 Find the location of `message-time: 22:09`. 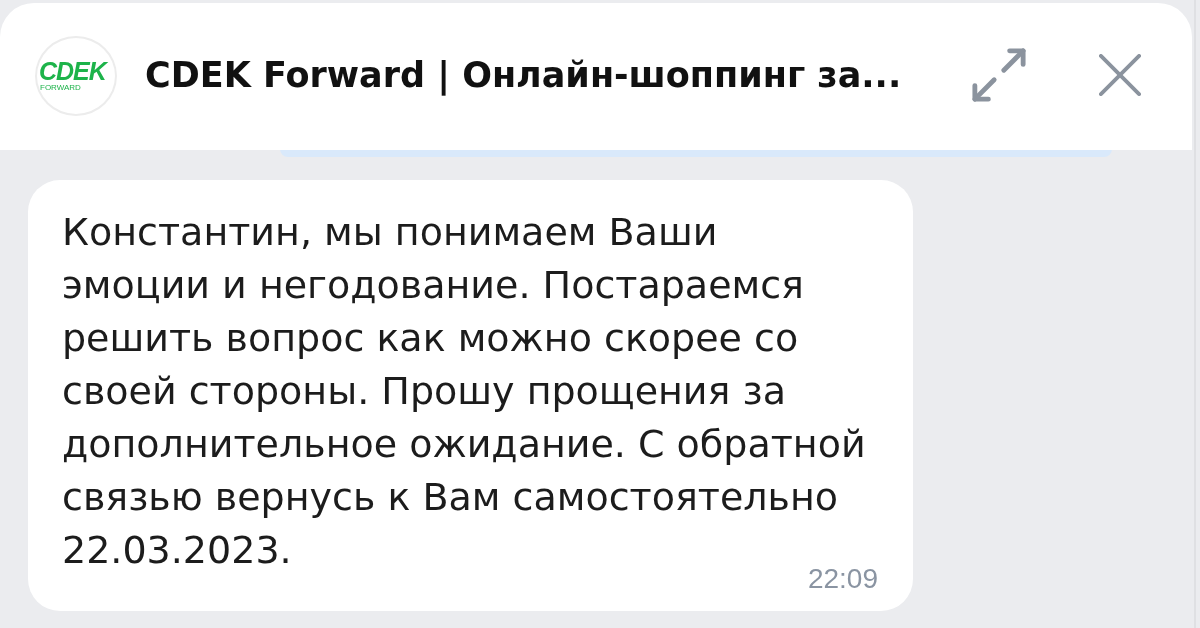

message-time: 22:09 is located at coordinates (842, 579).